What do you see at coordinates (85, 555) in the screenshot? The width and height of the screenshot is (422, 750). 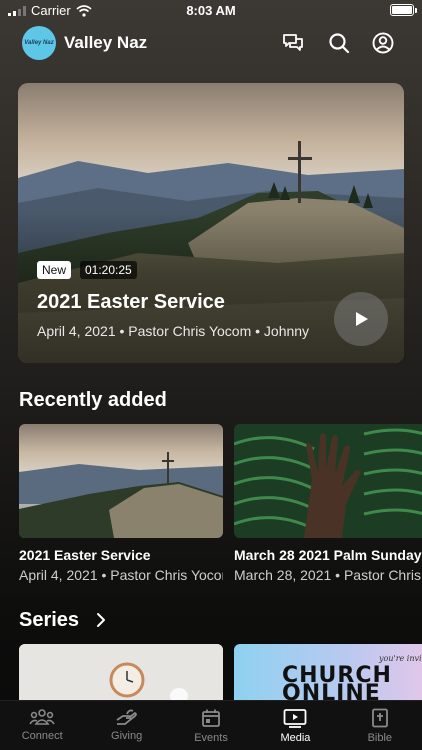 I see `media-title: 2021 Easter Service` at bounding box center [85, 555].